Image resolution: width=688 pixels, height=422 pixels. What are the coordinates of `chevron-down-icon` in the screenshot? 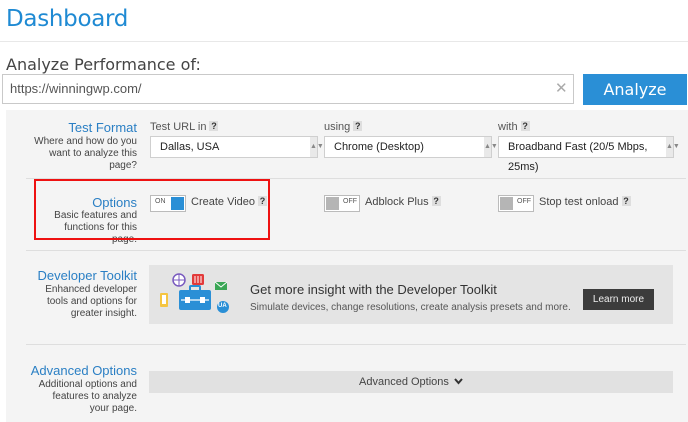 It's located at (458, 381).